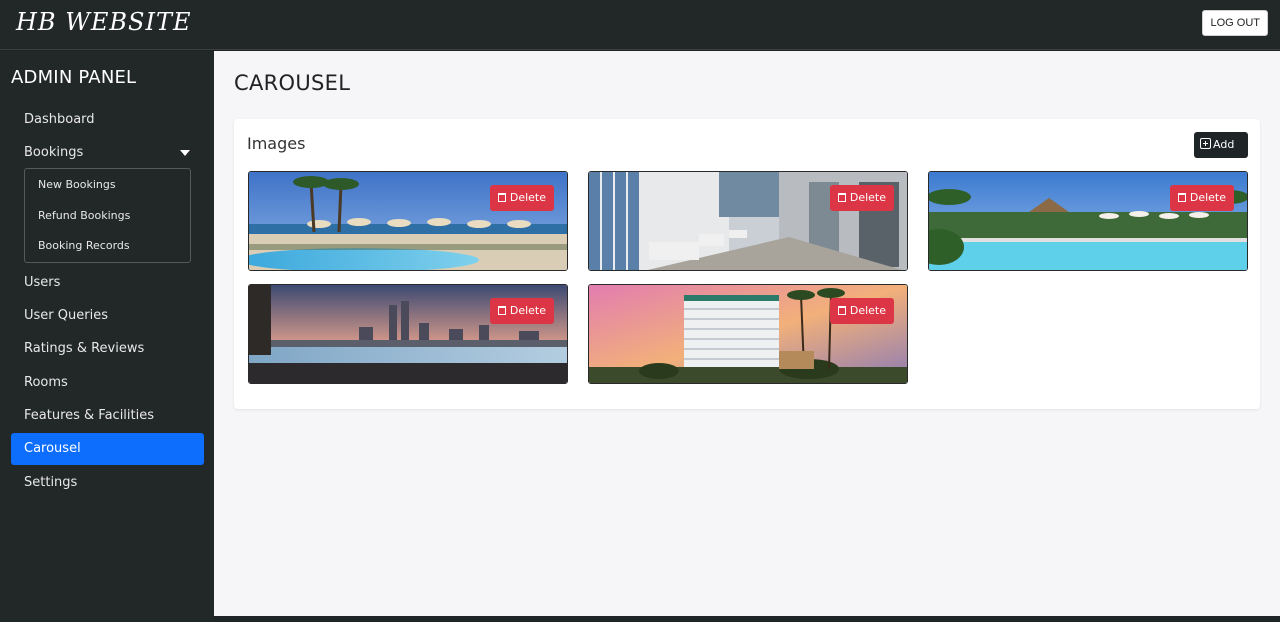  I want to click on sidebar-item-features-facilities: Features & Facilities, so click(107, 416).